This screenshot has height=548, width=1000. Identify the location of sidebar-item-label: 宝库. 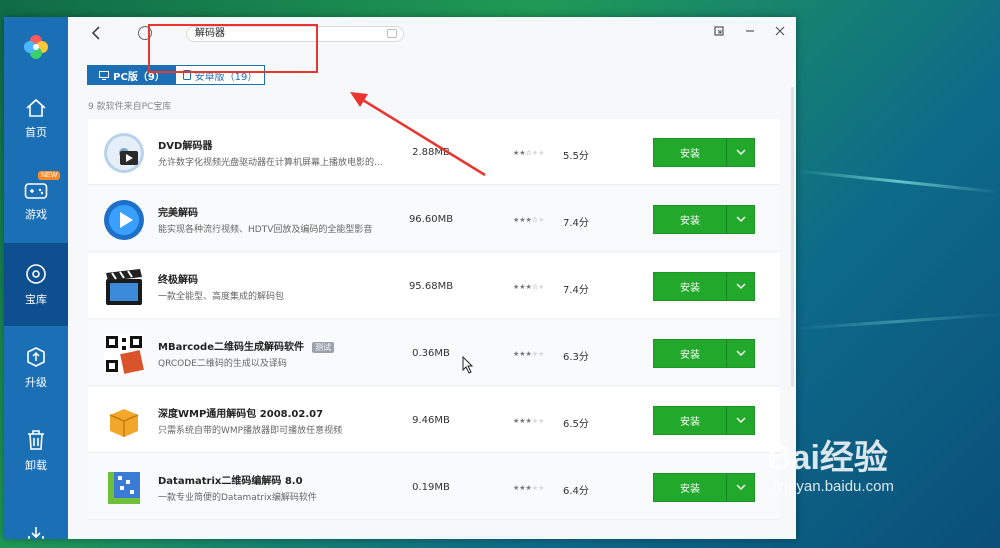
(36, 299).